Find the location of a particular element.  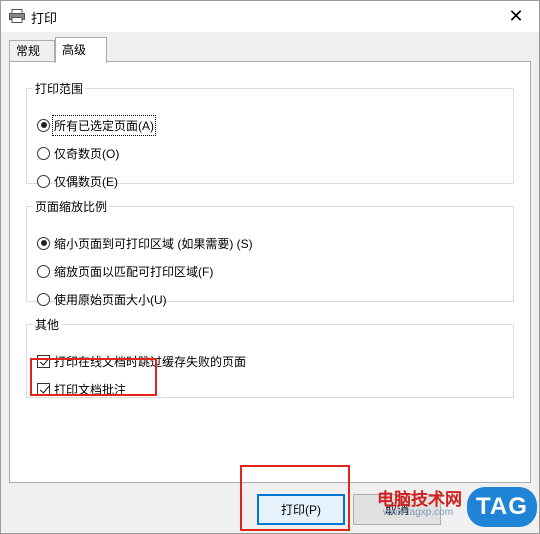

close-button: ✕ is located at coordinates (516, 16).